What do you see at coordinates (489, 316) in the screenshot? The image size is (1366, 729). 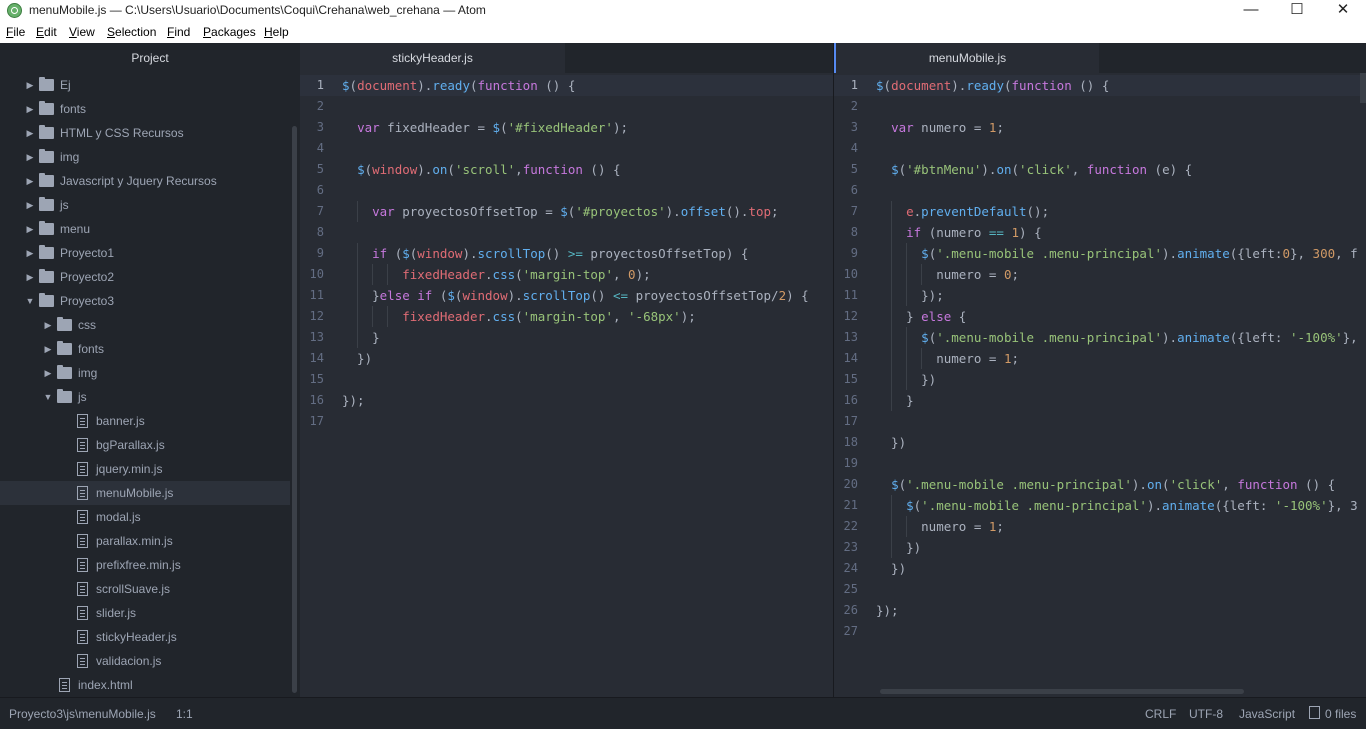 I see `code-token: .` at bounding box center [489, 316].